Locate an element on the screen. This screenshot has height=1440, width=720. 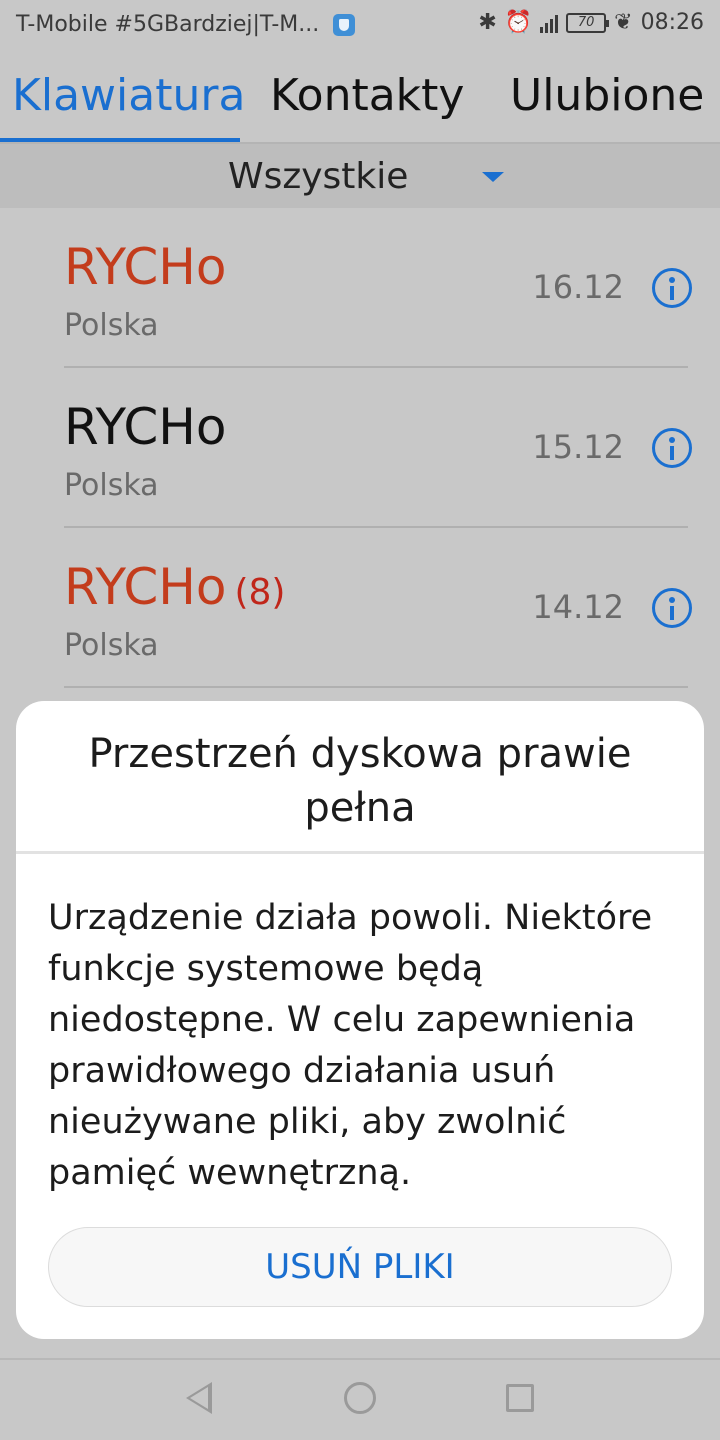
alarm-icon: ⏰ is located at coordinates (518, 22).